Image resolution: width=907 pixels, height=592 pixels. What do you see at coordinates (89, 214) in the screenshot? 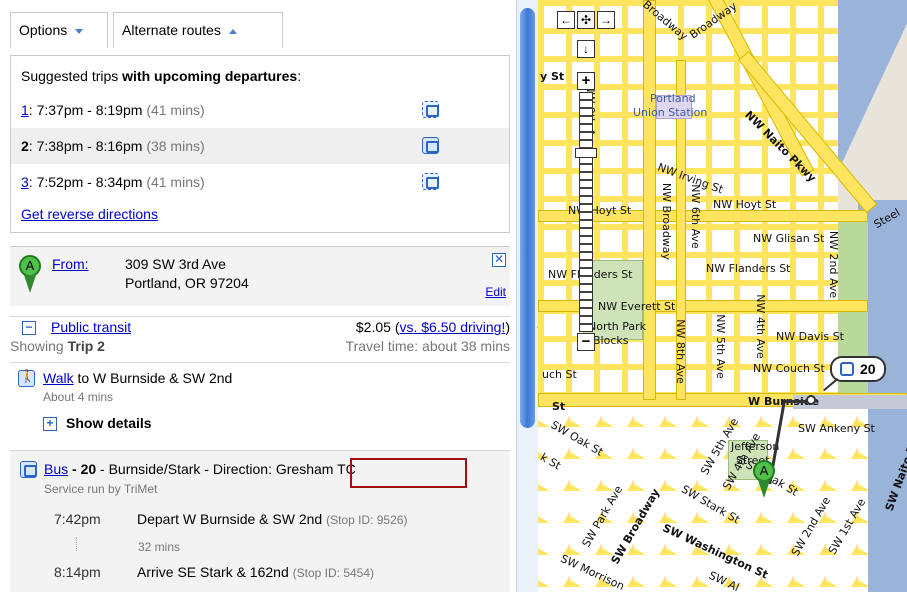
I see `reverse-directions-link: Get reverse directions` at bounding box center [89, 214].